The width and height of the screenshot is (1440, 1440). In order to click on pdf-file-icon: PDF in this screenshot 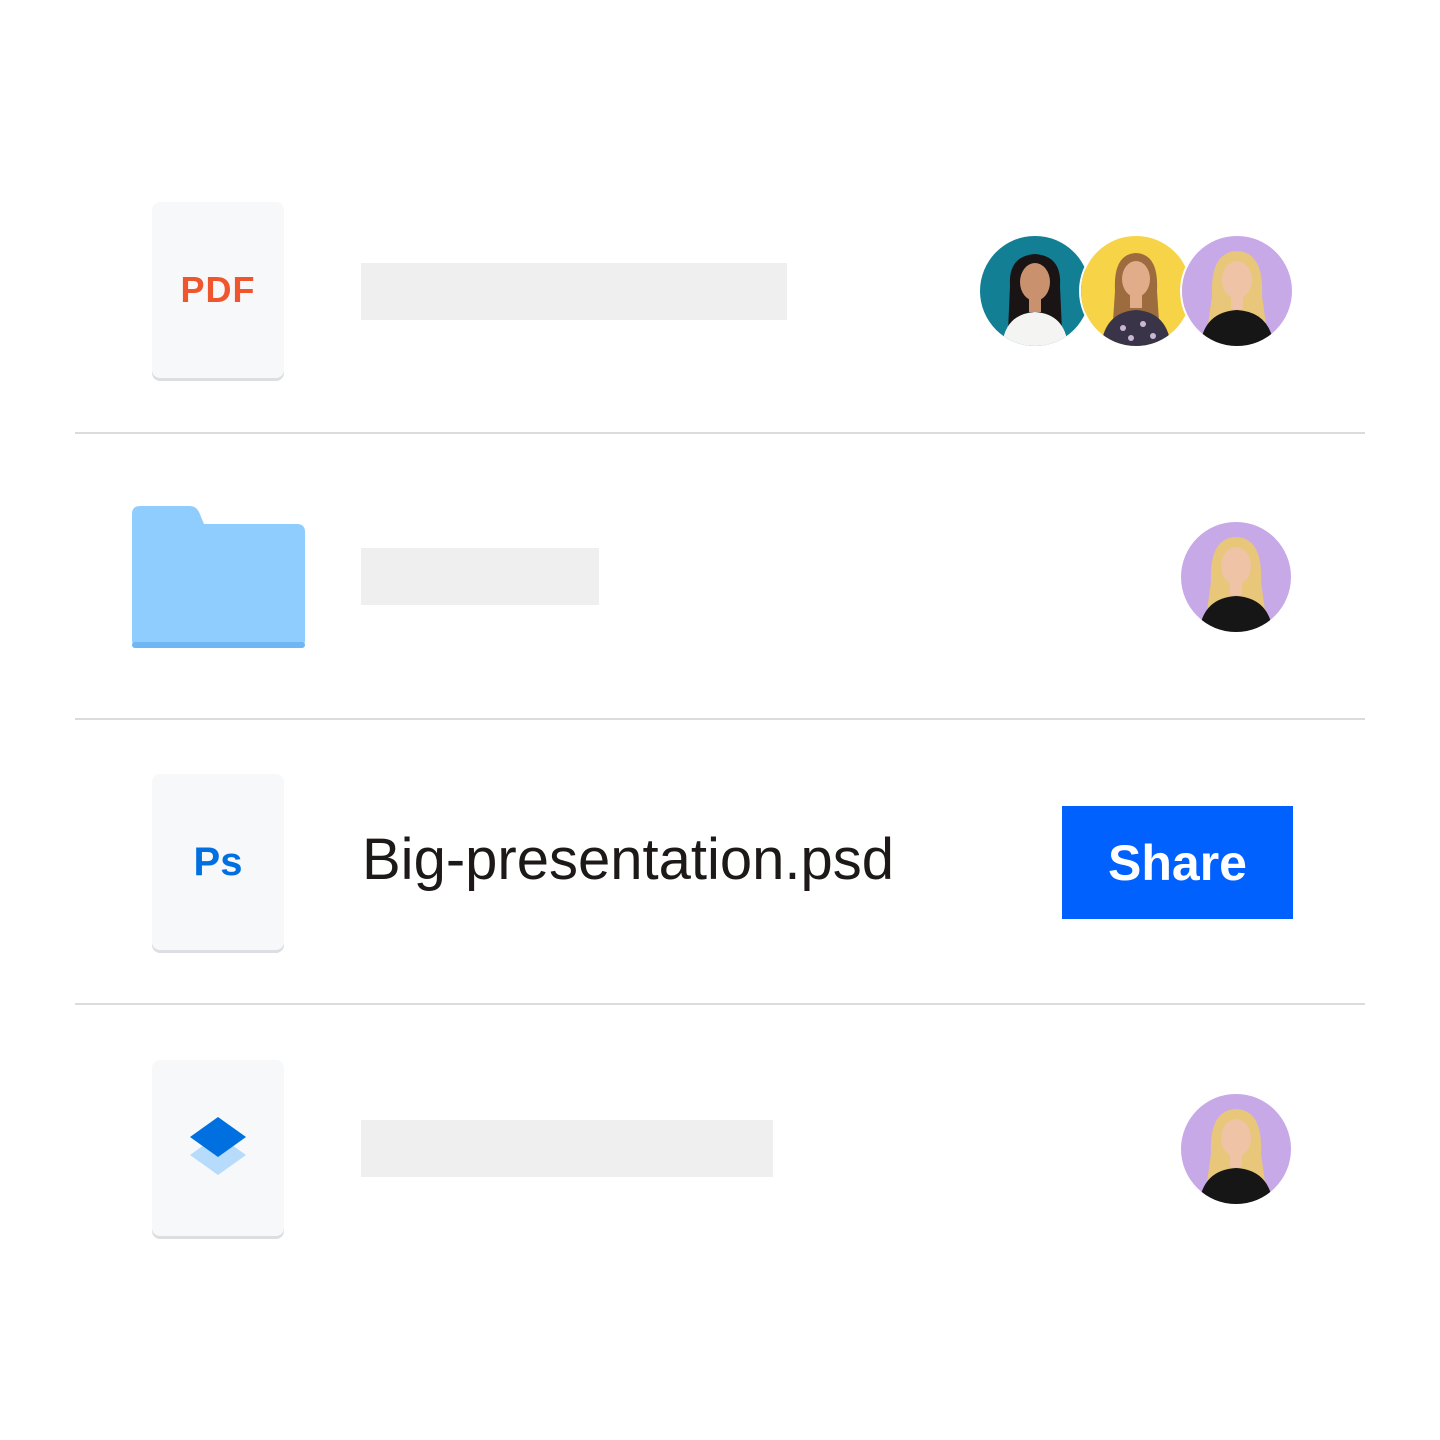, I will do `click(218, 290)`.